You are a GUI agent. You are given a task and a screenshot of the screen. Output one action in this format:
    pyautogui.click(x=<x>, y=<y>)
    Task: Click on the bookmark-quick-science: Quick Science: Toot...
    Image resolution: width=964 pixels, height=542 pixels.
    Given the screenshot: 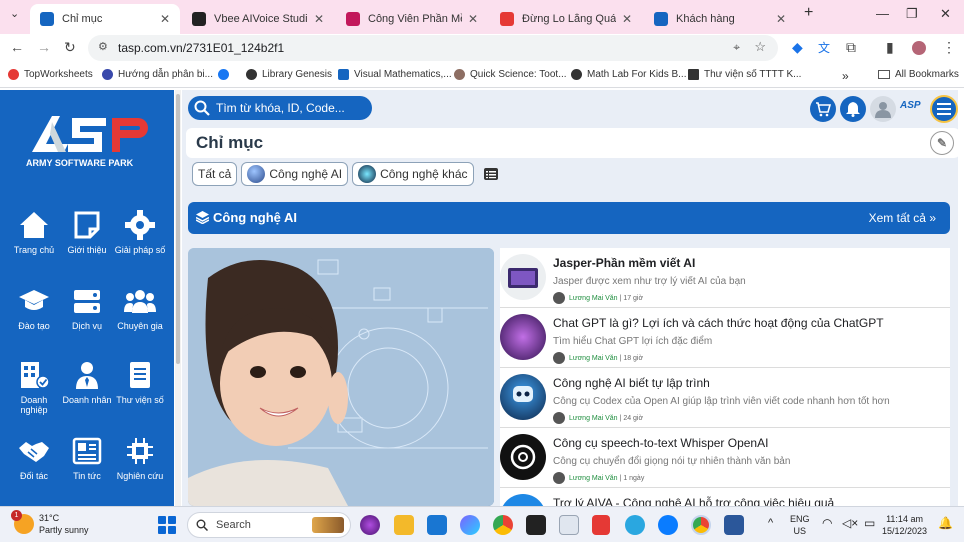 What is the action you would take?
    pyautogui.click(x=510, y=74)
    